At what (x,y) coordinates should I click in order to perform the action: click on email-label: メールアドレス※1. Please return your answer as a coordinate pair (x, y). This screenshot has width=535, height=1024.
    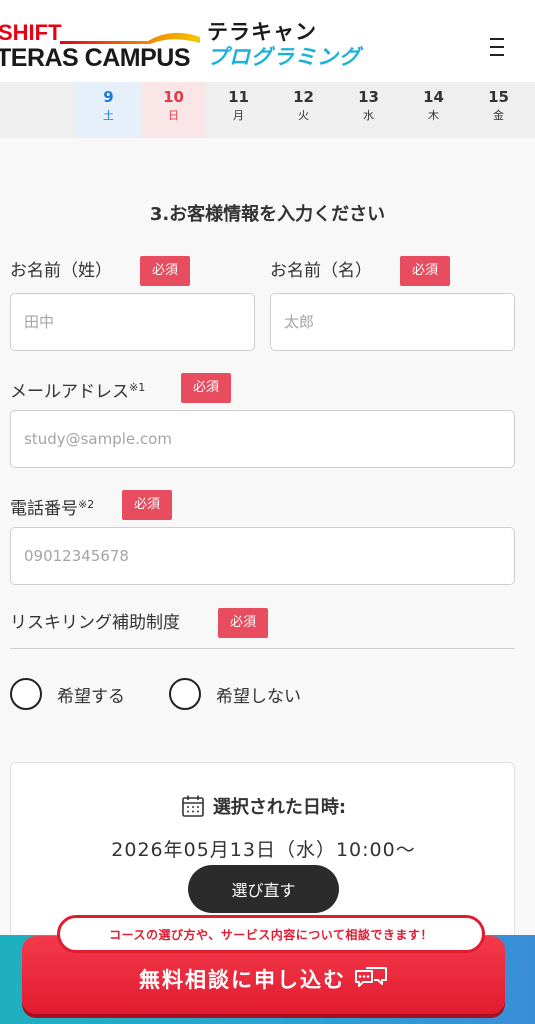
    Looking at the image, I should click on (77, 390).